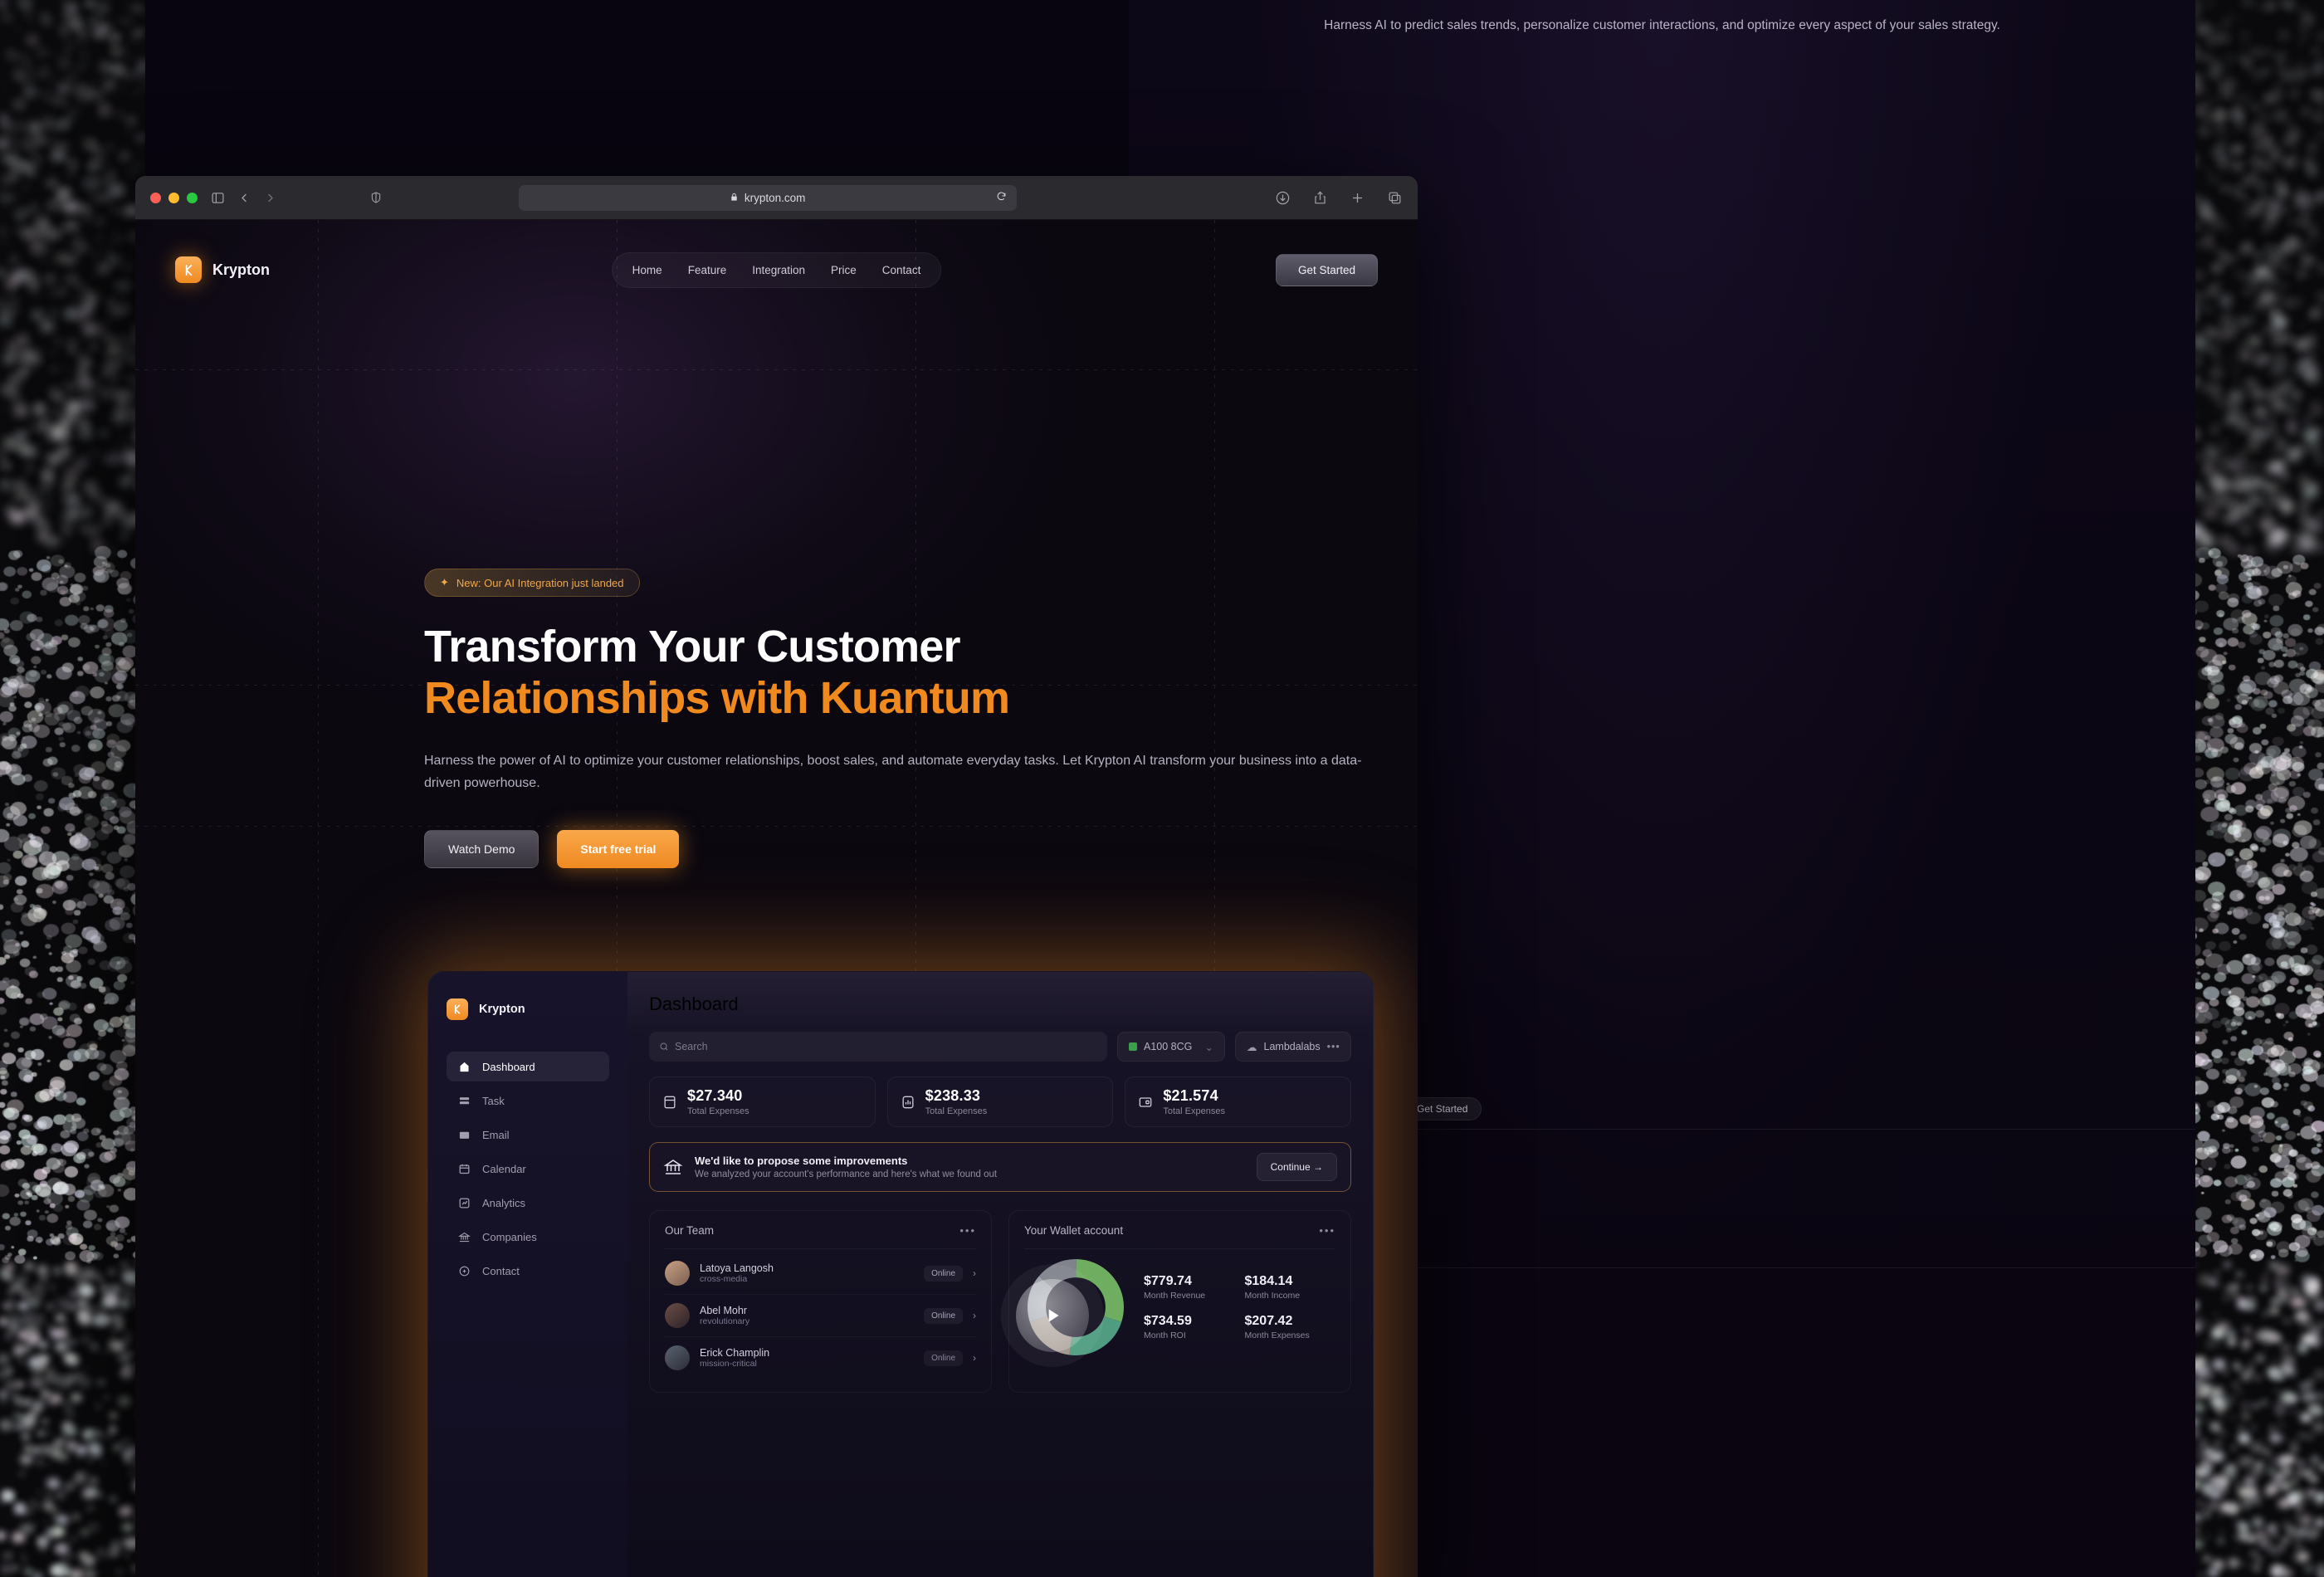 The height and width of the screenshot is (1577, 2324). Describe the element at coordinates (72, 788) in the screenshot. I see `background-photo-left` at that location.